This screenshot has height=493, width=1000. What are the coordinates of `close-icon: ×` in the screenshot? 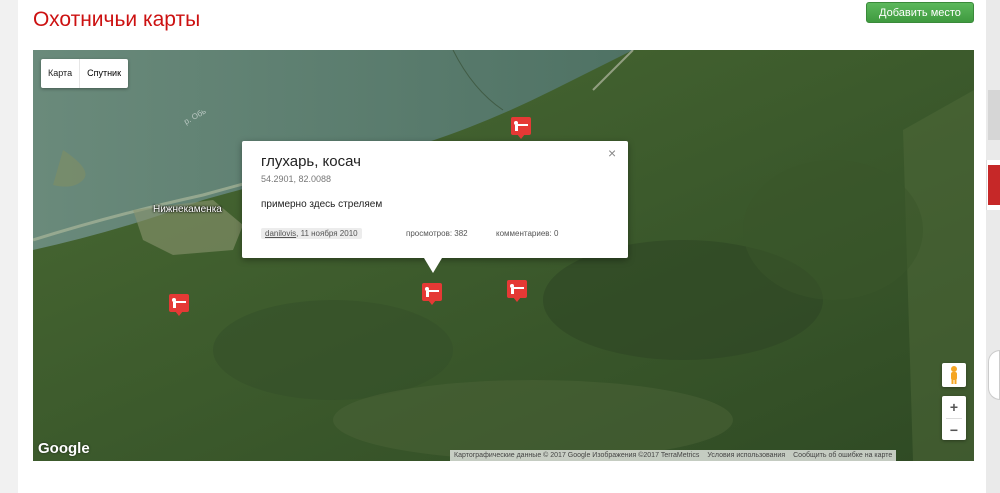 It's located at (612, 153).